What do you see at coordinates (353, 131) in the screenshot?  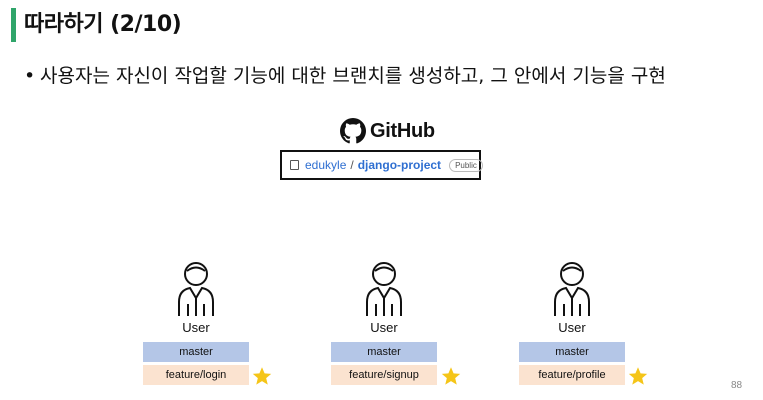 I see `github-octocat-icon` at bounding box center [353, 131].